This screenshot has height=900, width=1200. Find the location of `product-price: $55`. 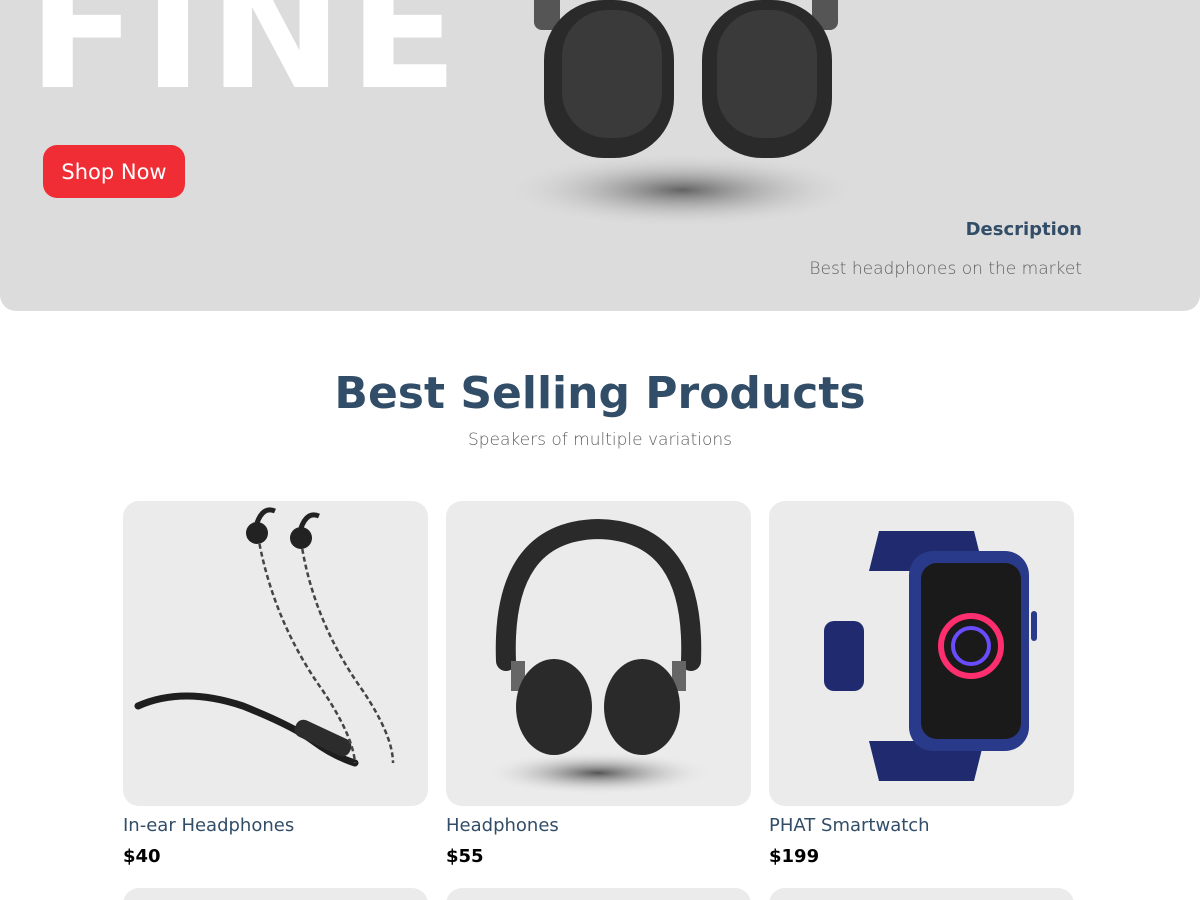

product-price: $55 is located at coordinates (465, 856).